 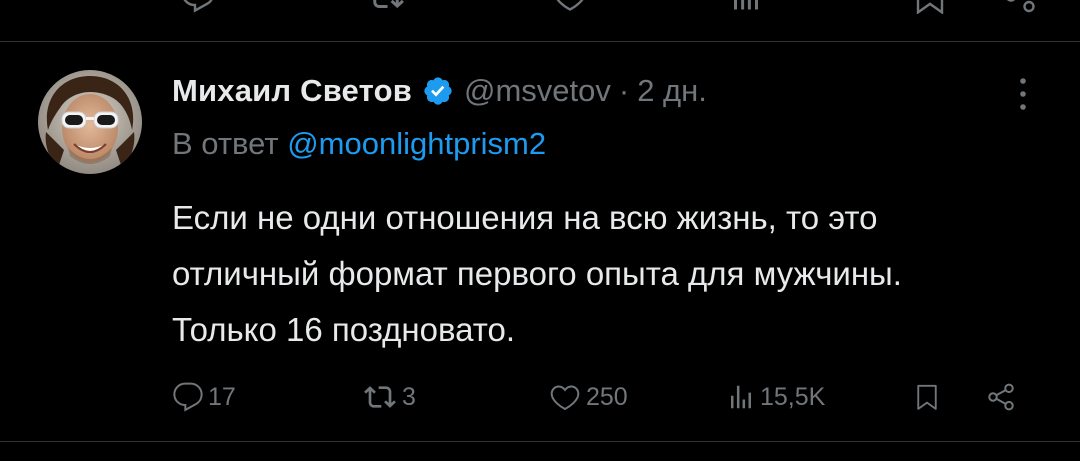 I want to click on previous-retweet-icon, so click(x=386, y=7).